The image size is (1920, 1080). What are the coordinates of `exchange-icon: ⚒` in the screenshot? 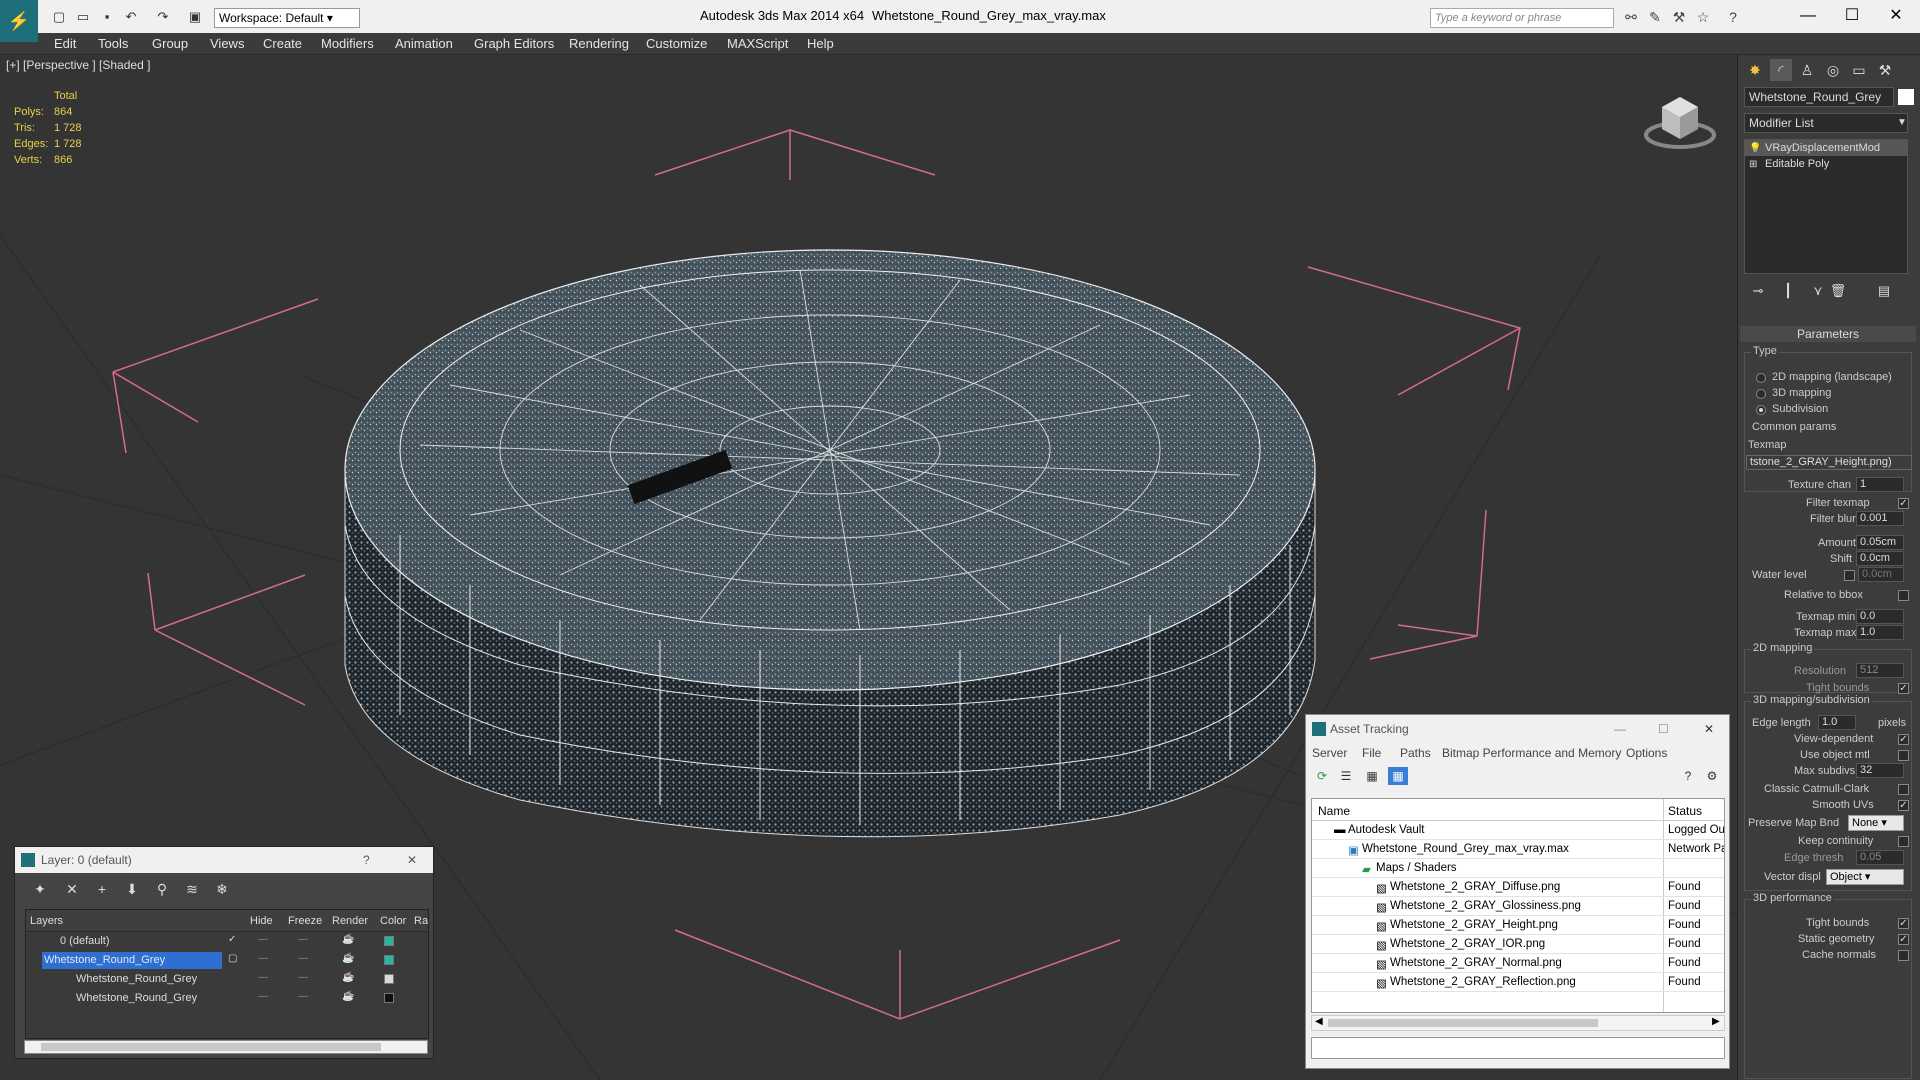 It's located at (1679, 17).